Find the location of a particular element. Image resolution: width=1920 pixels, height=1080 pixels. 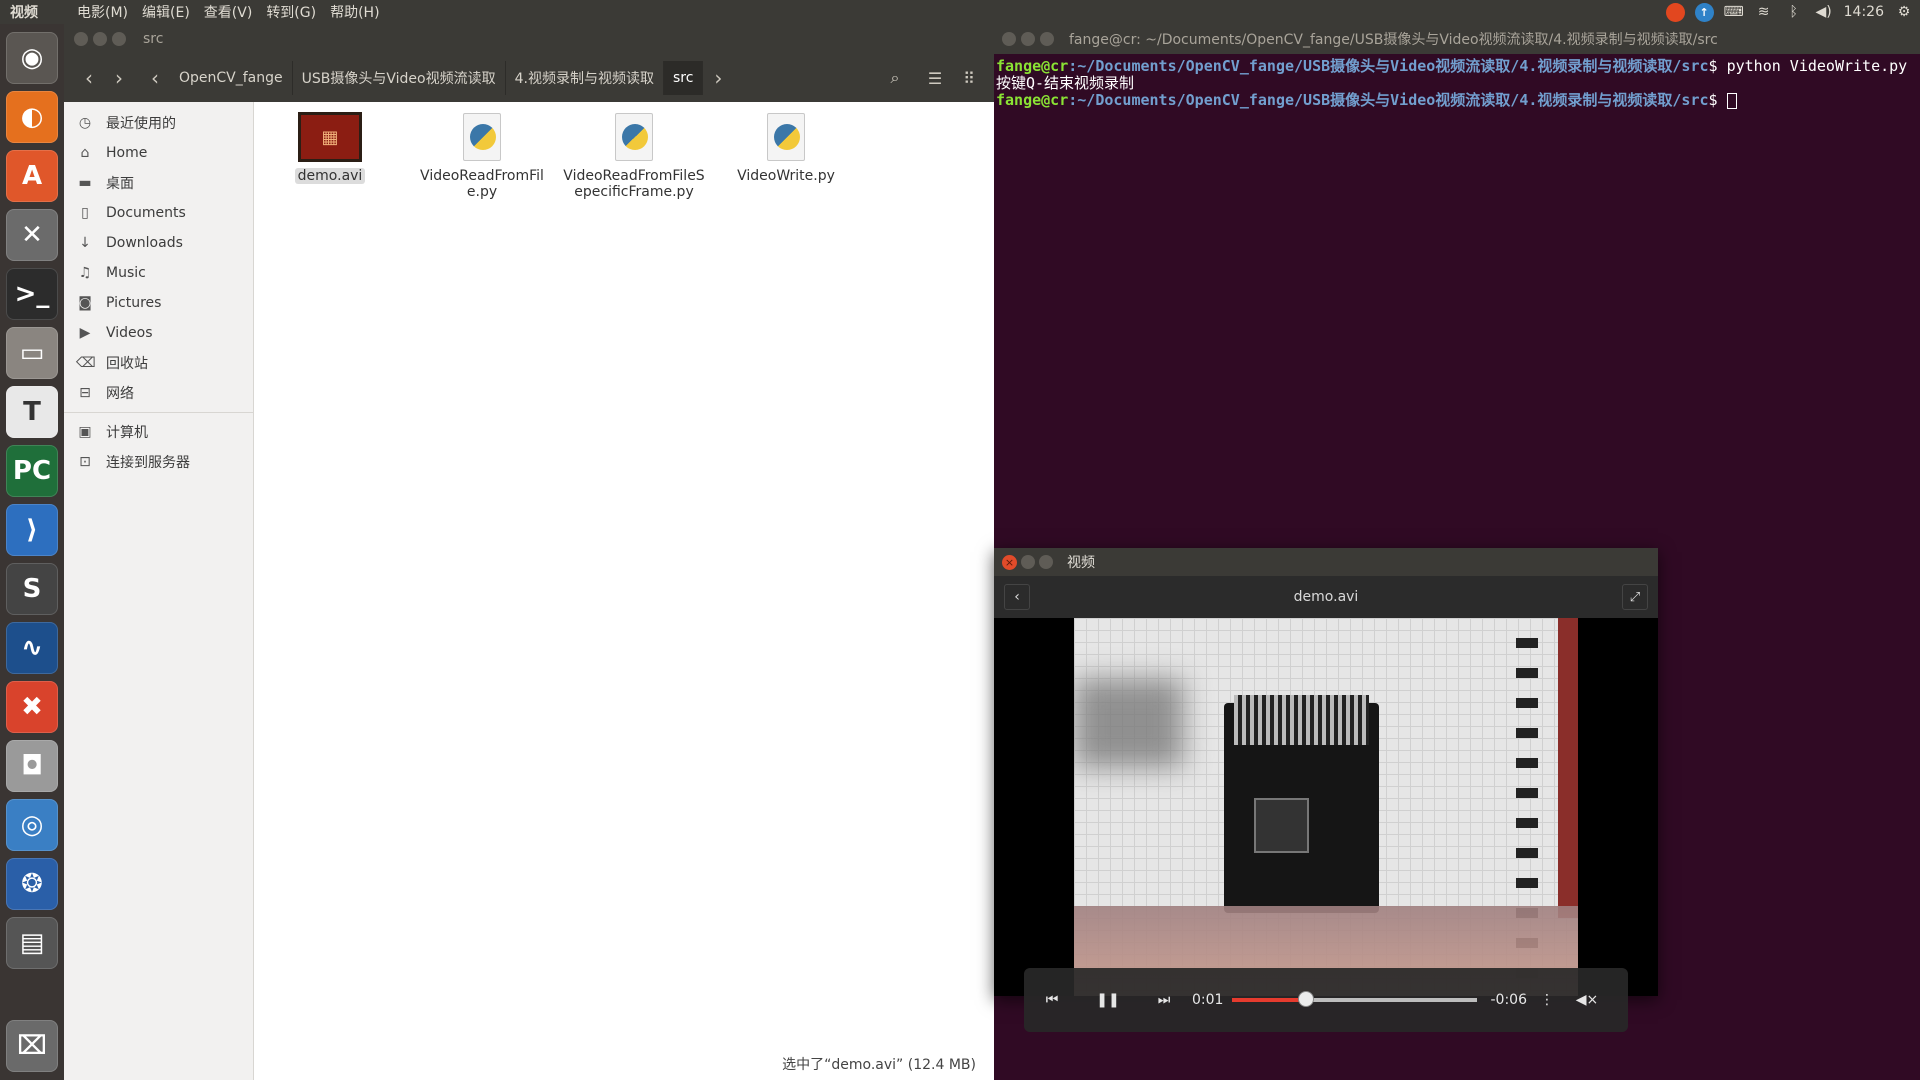

update-icon: ↑ is located at coordinates (1704, 12).